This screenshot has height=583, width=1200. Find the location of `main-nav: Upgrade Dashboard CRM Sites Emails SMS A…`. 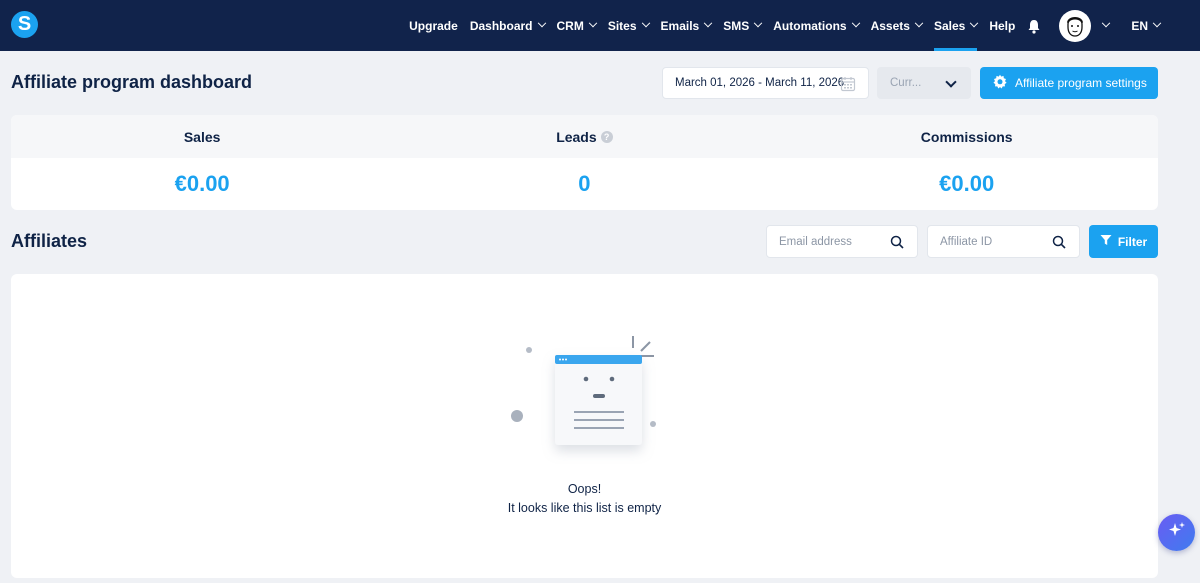

main-nav: Upgrade Dashboard CRM Sites Emails SMS A… is located at coordinates (779, 25).